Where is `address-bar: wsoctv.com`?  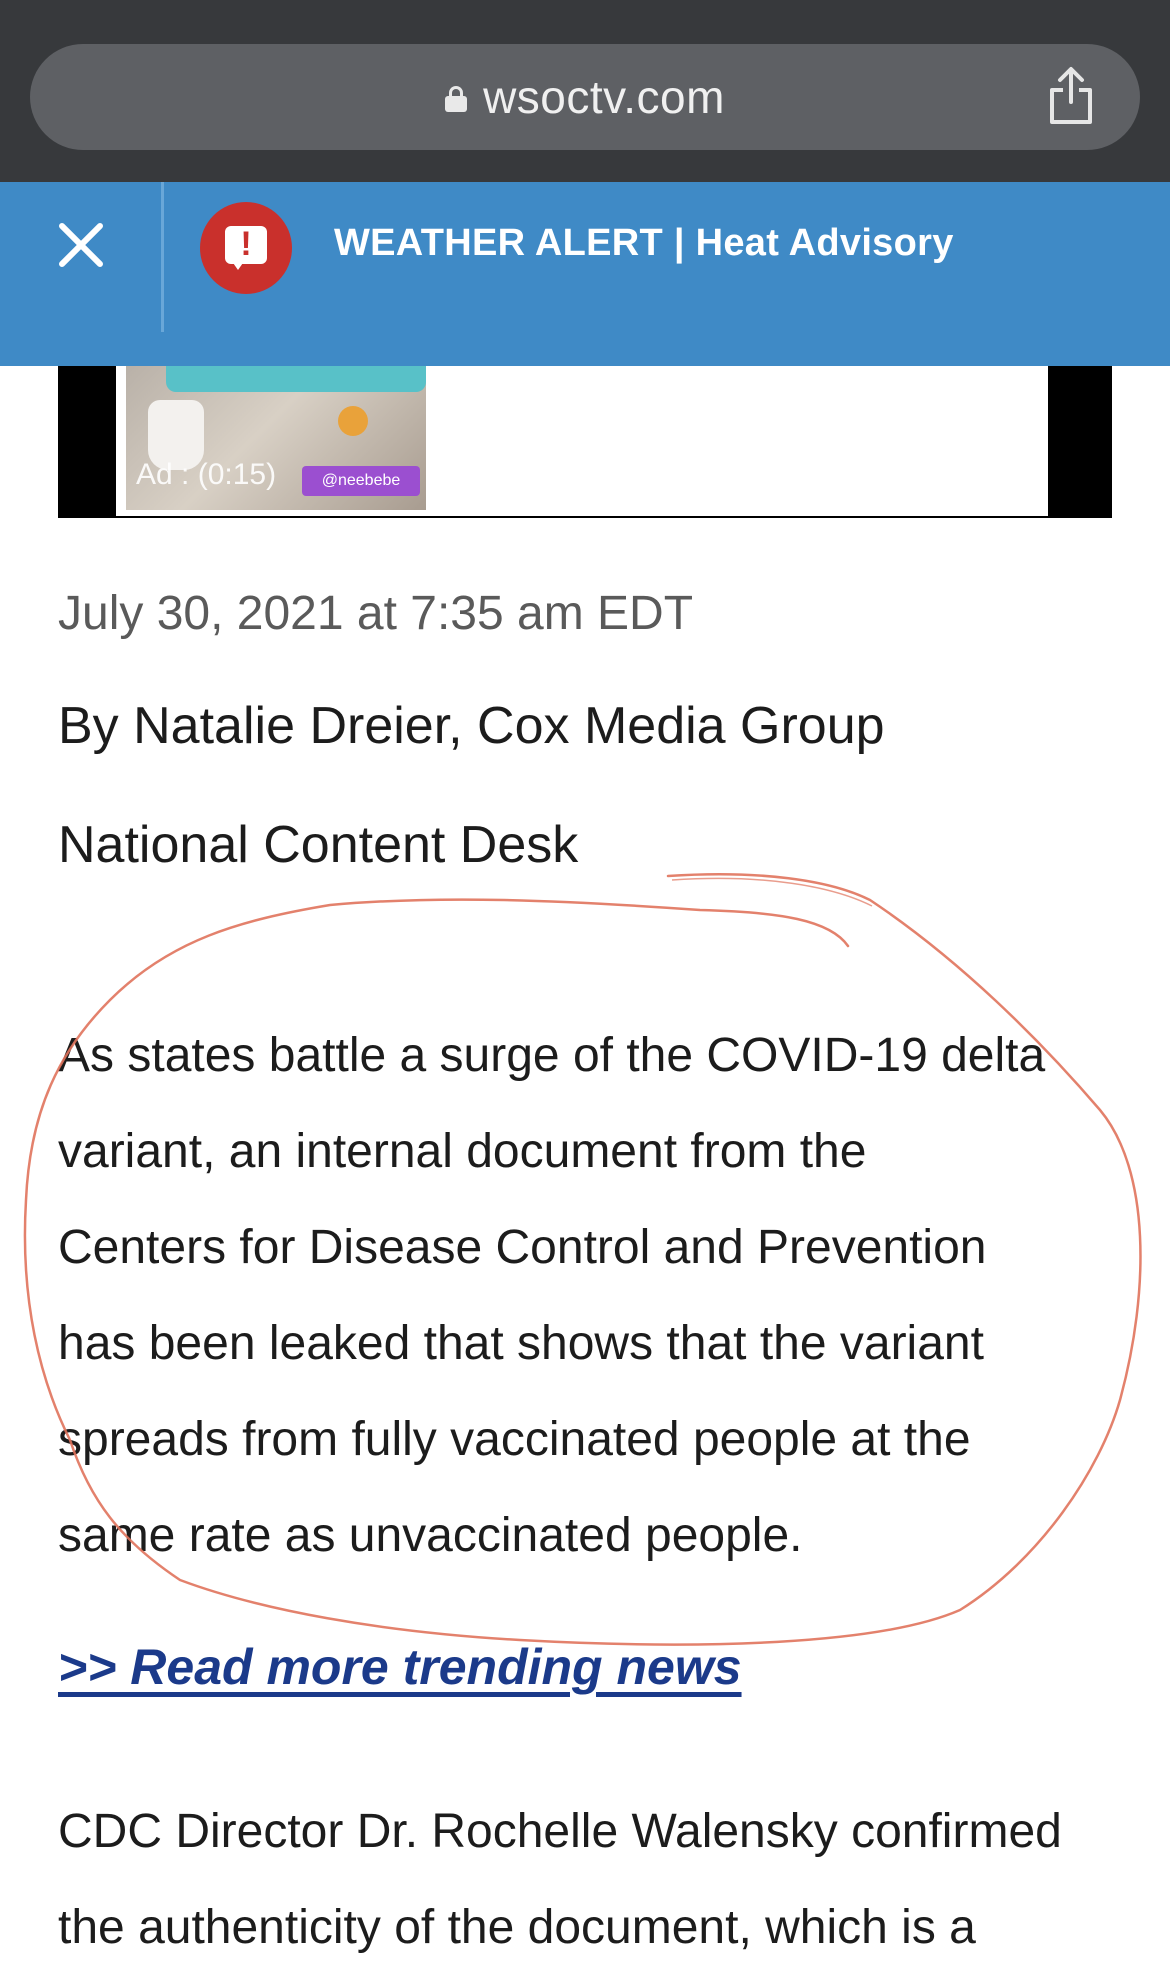
address-bar: wsoctv.com is located at coordinates (585, 97).